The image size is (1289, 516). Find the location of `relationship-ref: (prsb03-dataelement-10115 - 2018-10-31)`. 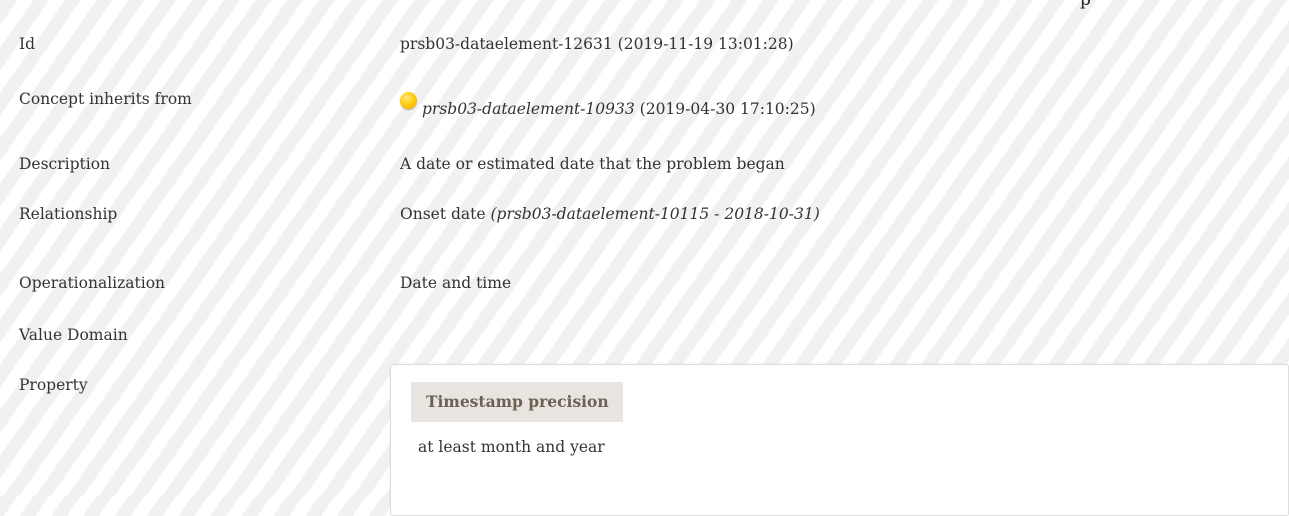

relationship-ref: (prsb03-dataelement-10115 - 2018-10-31) is located at coordinates (654, 214).